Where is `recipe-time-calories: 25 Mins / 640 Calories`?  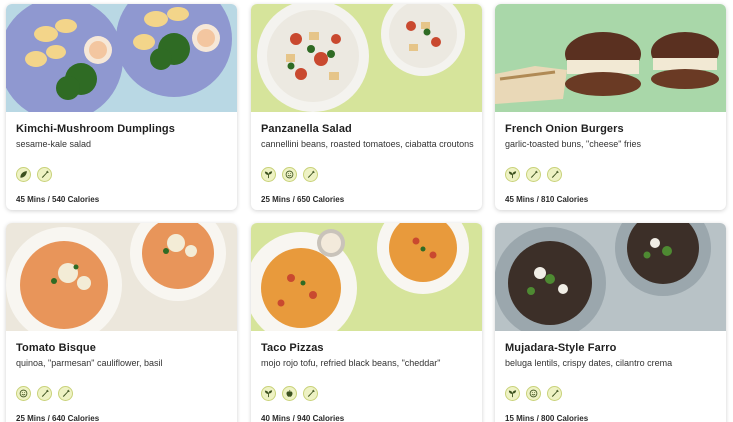 recipe-time-calories: 25 Mins / 640 Calories is located at coordinates (58, 418).